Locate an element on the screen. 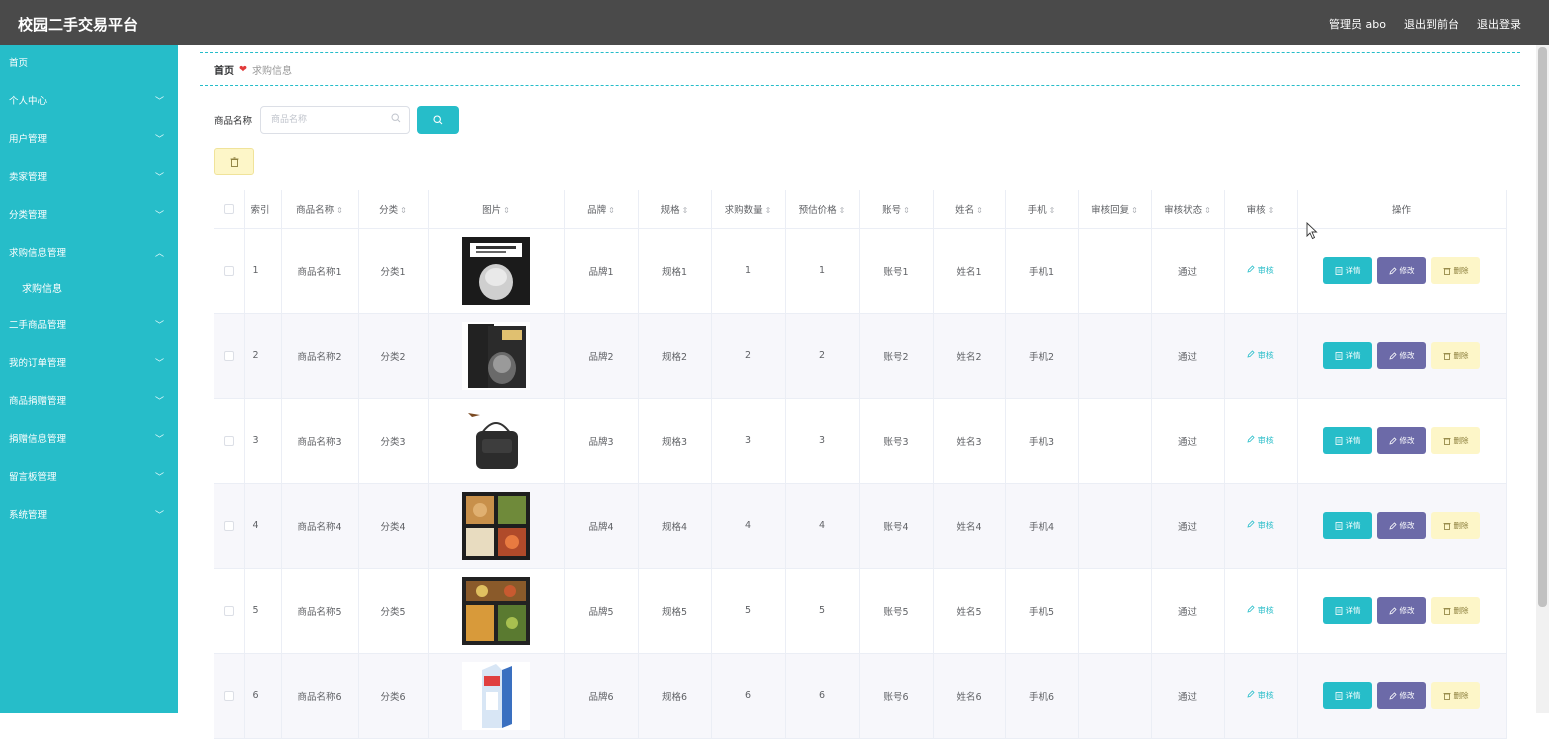  search-button is located at coordinates (438, 120).